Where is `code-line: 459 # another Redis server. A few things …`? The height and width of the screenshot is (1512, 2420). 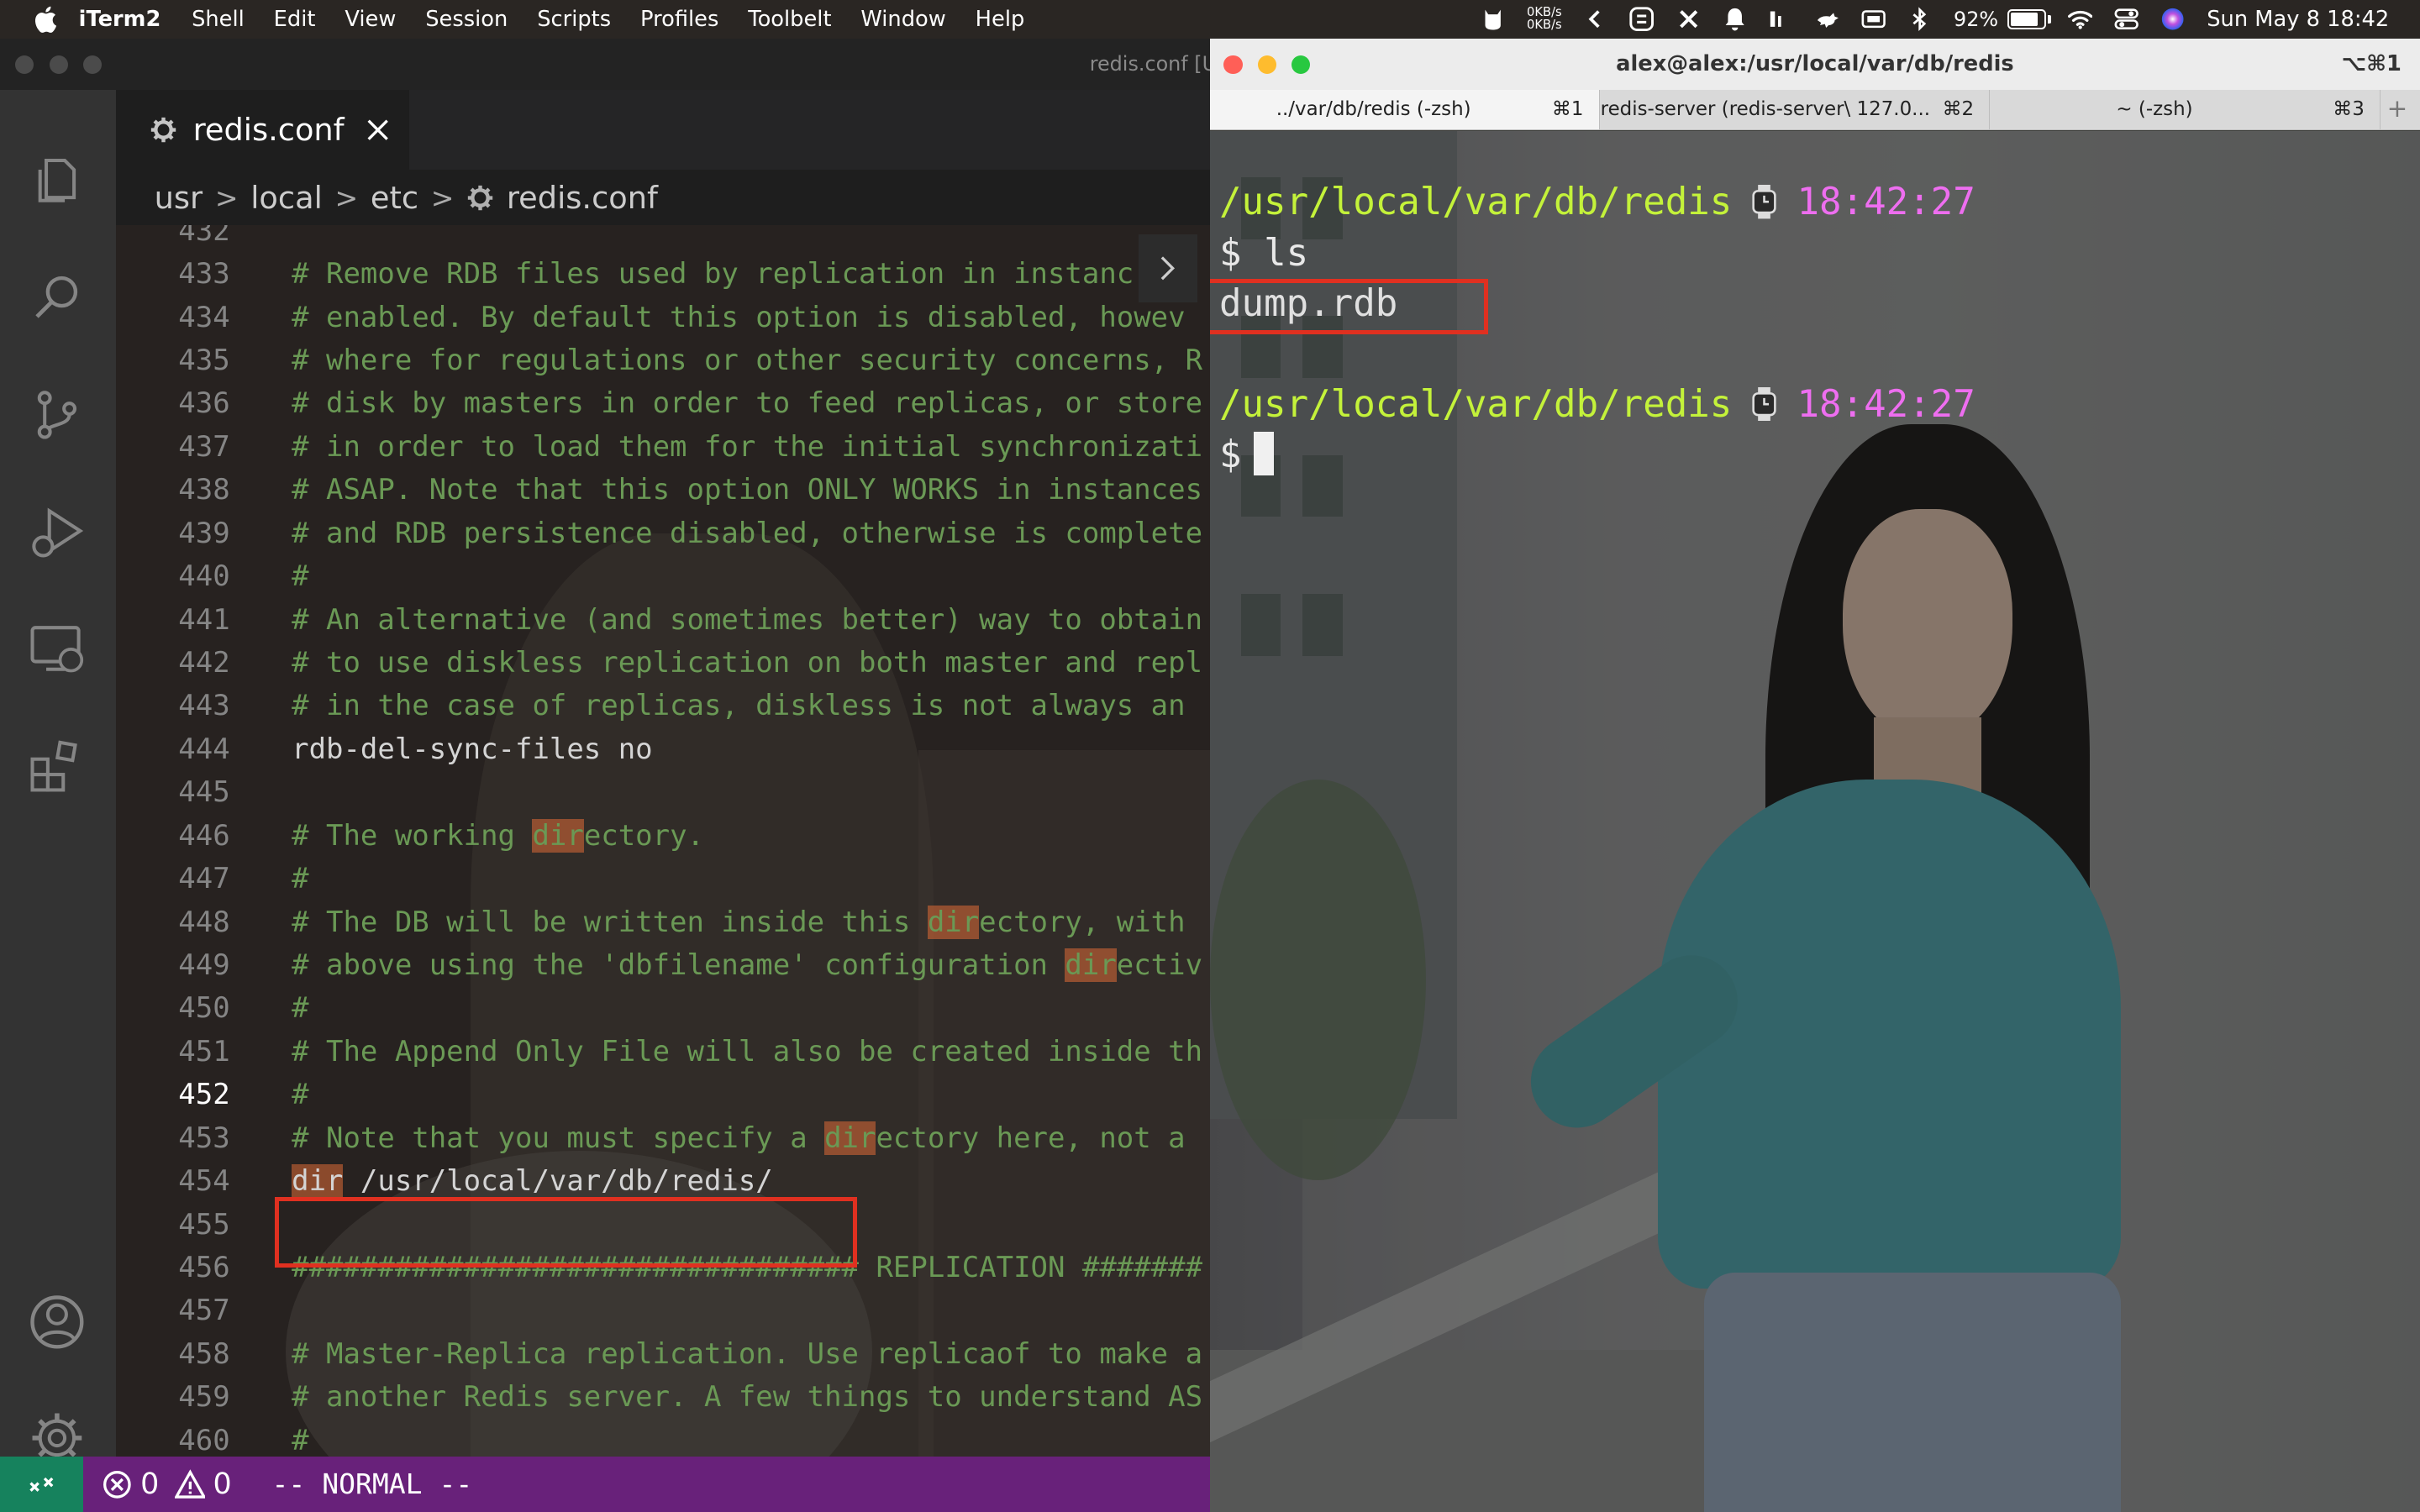
code-line: 459 # another Redis server. A few things … is located at coordinates (663, 1397).